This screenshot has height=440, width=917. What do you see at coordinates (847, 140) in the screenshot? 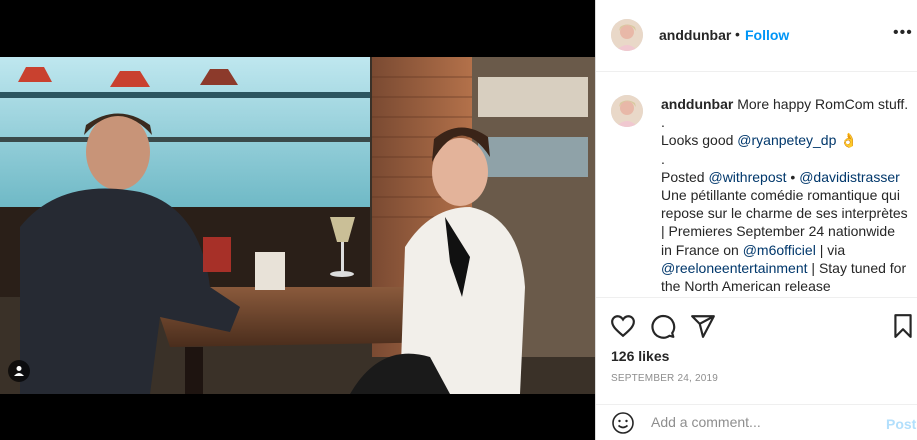
I see `ok-hand-emoji: 👌` at bounding box center [847, 140].